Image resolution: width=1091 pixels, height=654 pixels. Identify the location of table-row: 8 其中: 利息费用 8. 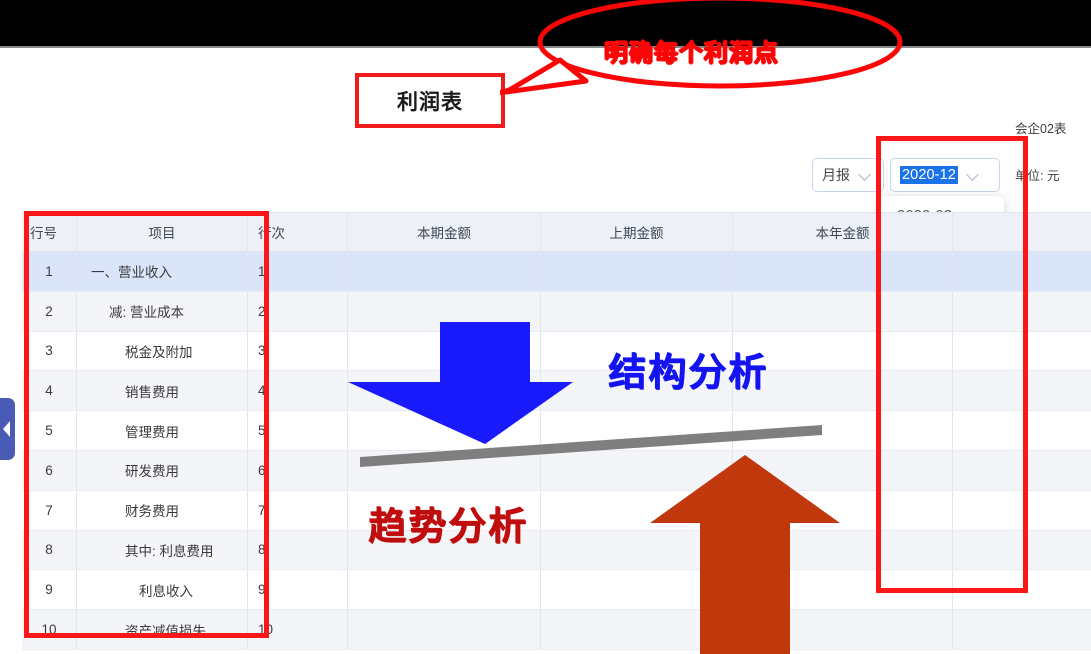
(556, 550).